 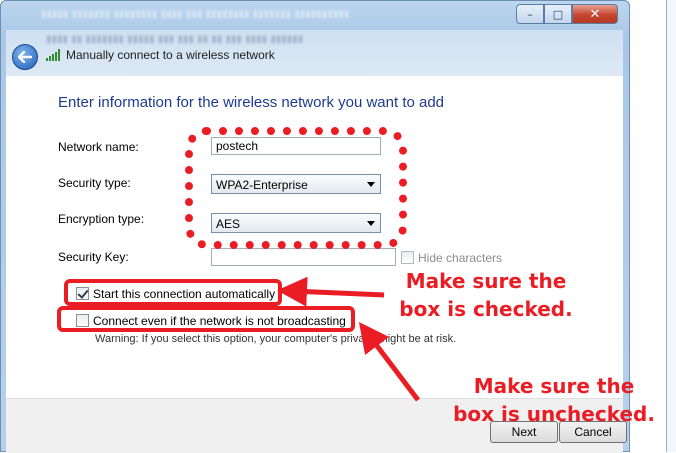 I want to click on caption-buttons: – □ ✕, so click(x=567, y=15).